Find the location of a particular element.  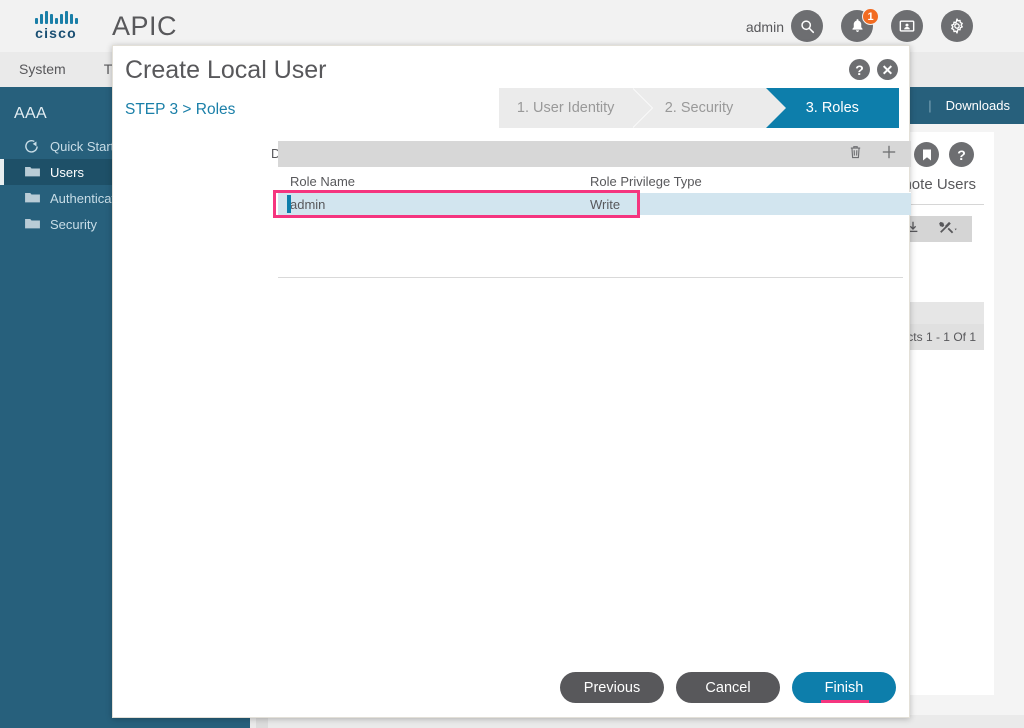

step-label: 1. User Identity is located at coordinates (565, 108).